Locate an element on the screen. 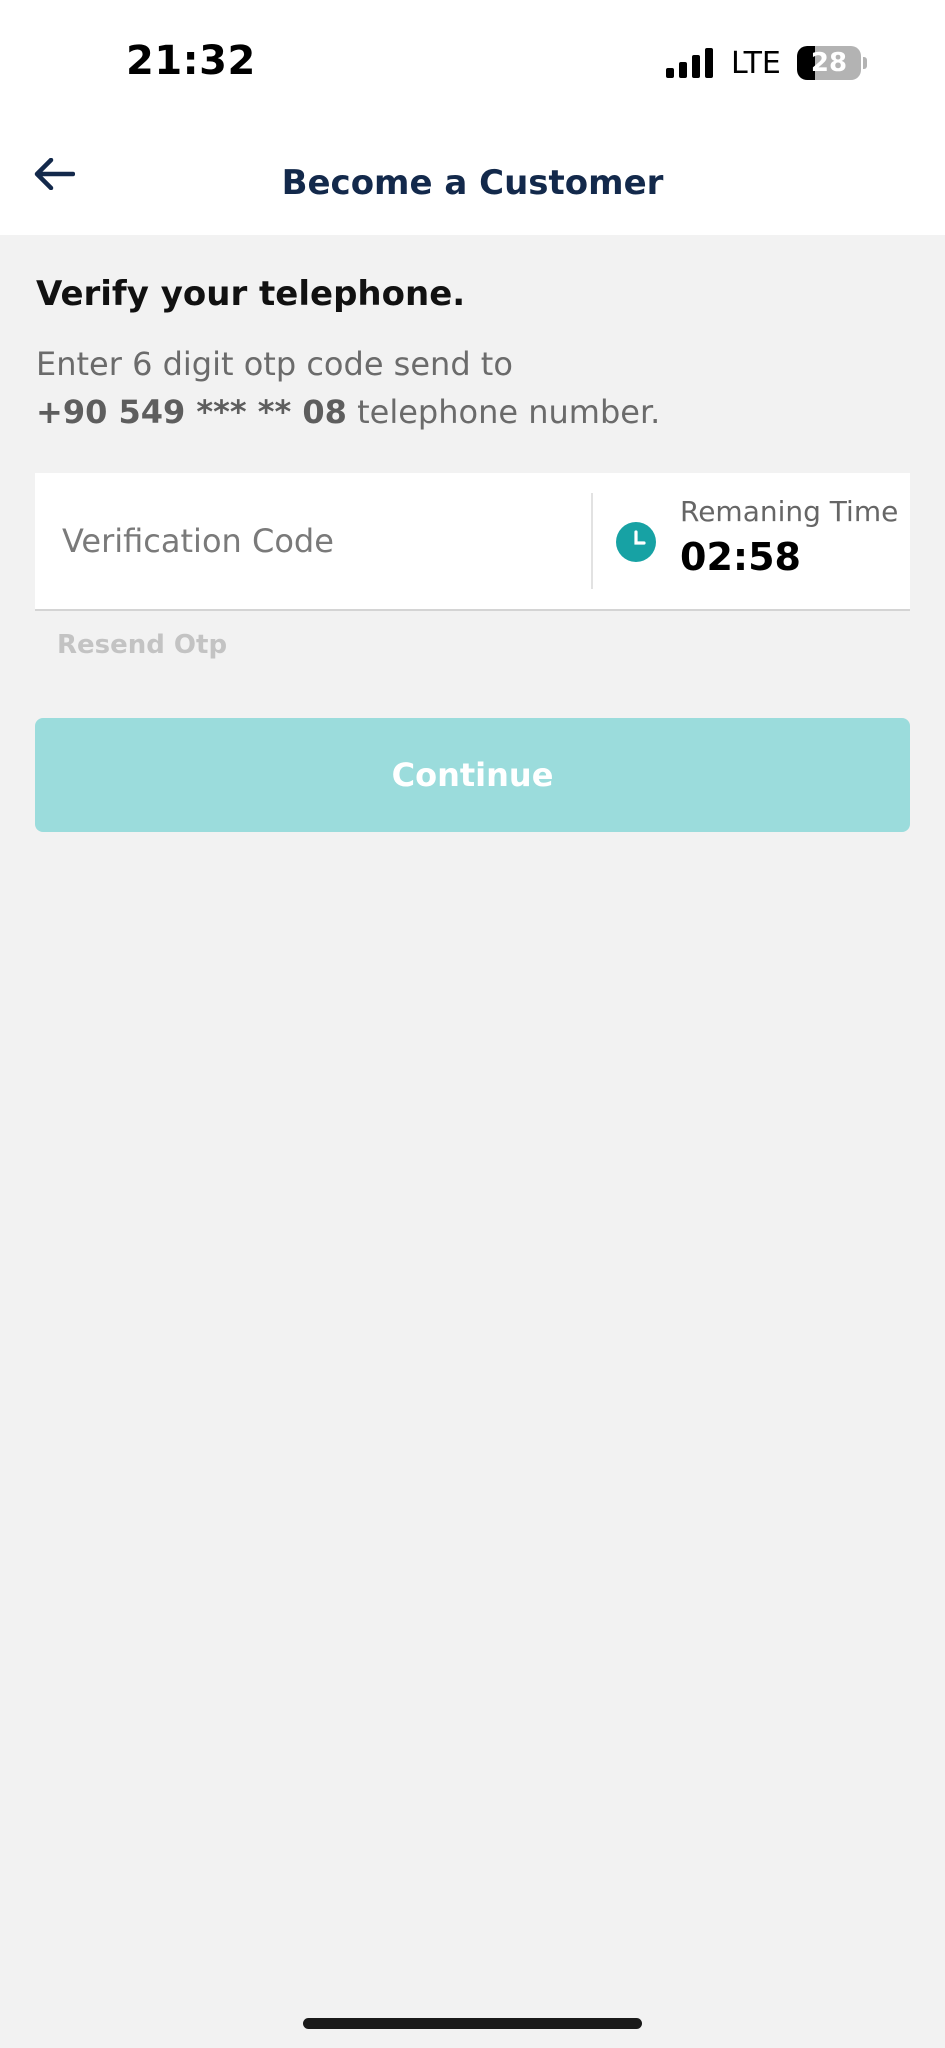 Image resolution: width=945 pixels, height=2048 pixels. remaining-time-label: Remaning Time is located at coordinates (789, 511).